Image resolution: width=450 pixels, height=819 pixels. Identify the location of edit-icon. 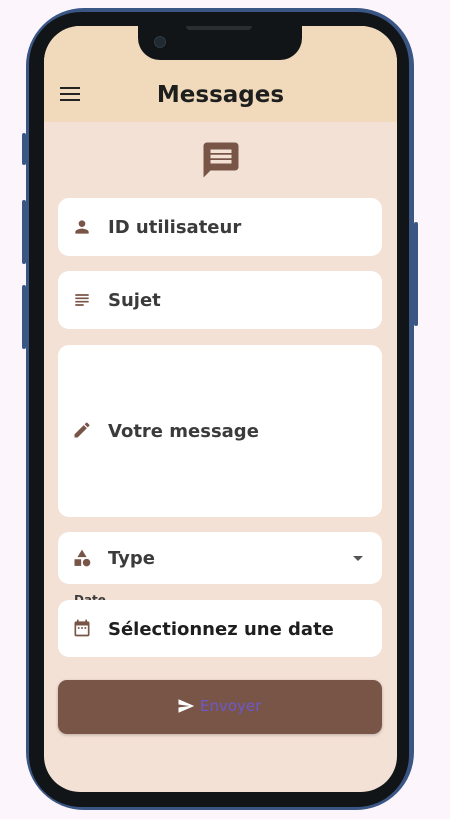
(82, 430).